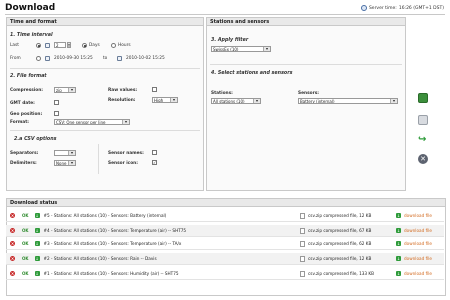 The width and height of the screenshot is (450, 300). What do you see at coordinates (113, 45) in the screenshot?
I see `hours-radio` at bounding box center [113, 45].